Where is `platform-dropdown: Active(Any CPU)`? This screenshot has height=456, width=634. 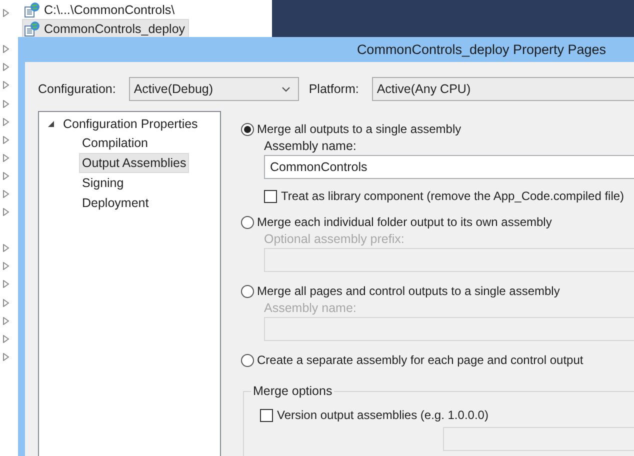
platform-dropdown: Active(Any CPU) is located at coordinates (503, 89).